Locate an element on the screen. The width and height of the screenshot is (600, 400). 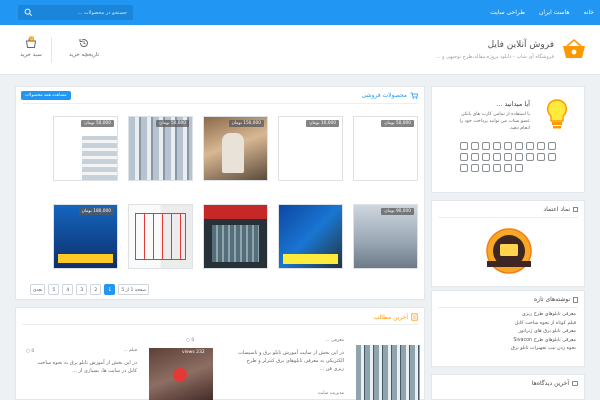
list-item: فیلم کوتاه از نحوه ساخت کابل is located at coordinates (543, 324).